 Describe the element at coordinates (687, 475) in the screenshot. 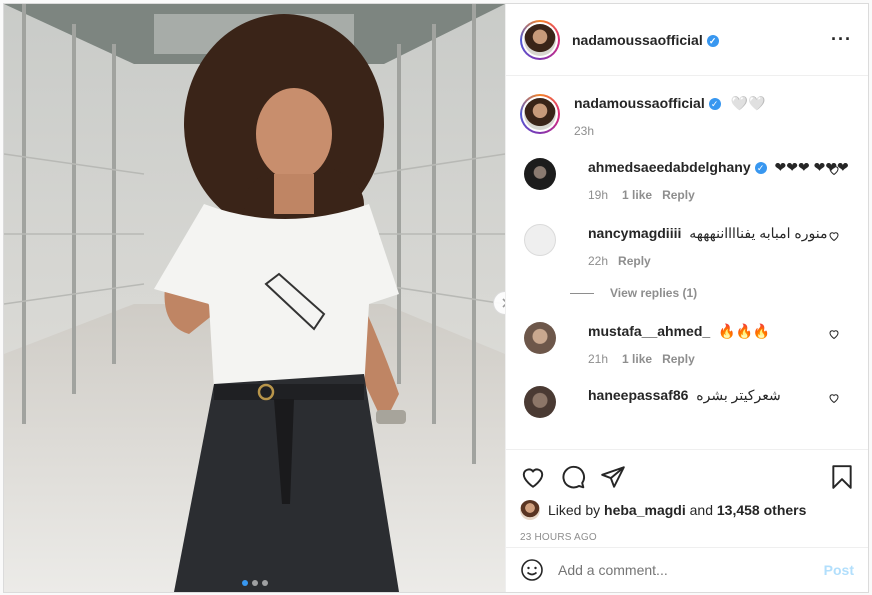

I see `action-bar` at that location.